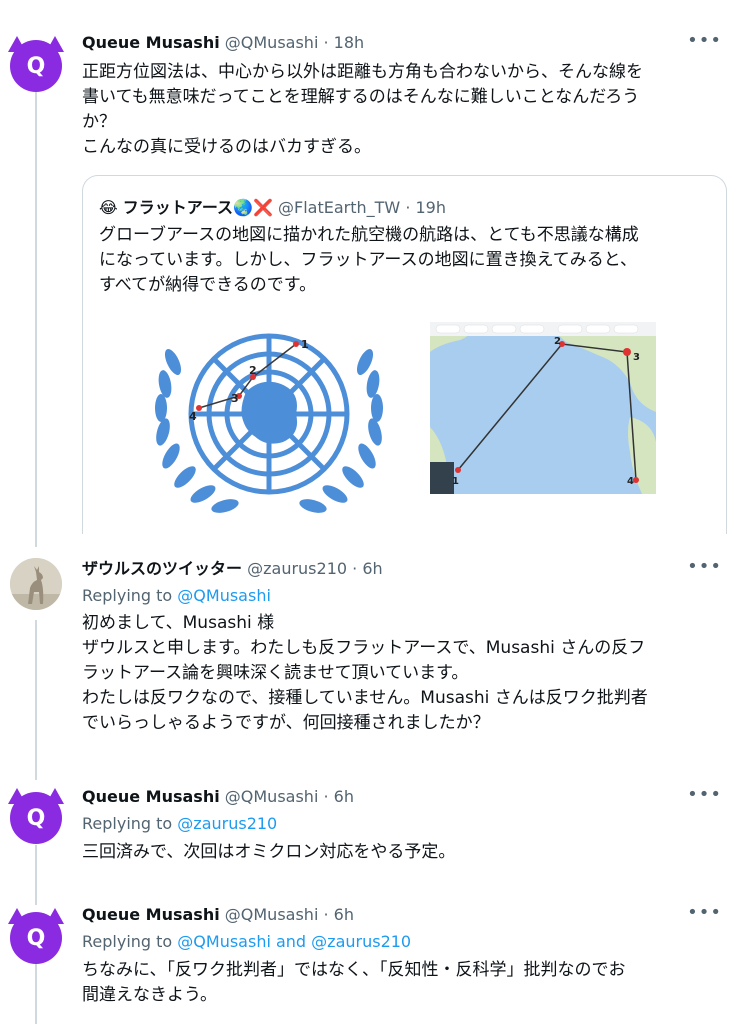  I want to click on text-line: グローブアースの地図に描かれた航空機の航路は、とても不思議な構成, so click(369, 235).